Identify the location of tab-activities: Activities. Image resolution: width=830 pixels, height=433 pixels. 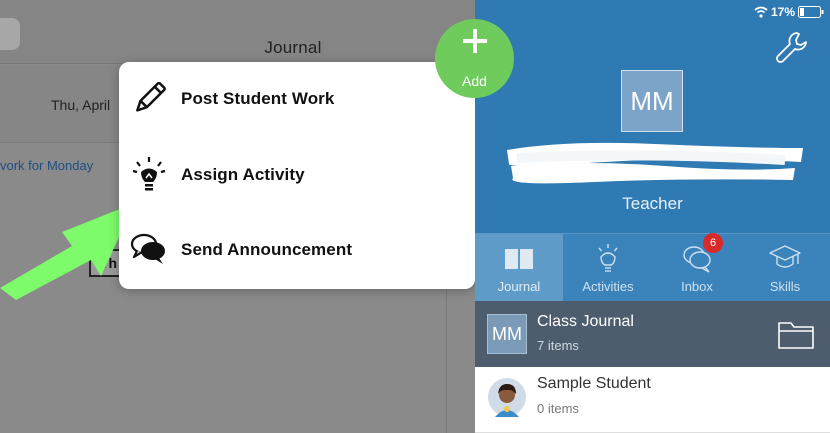
(608, 268).